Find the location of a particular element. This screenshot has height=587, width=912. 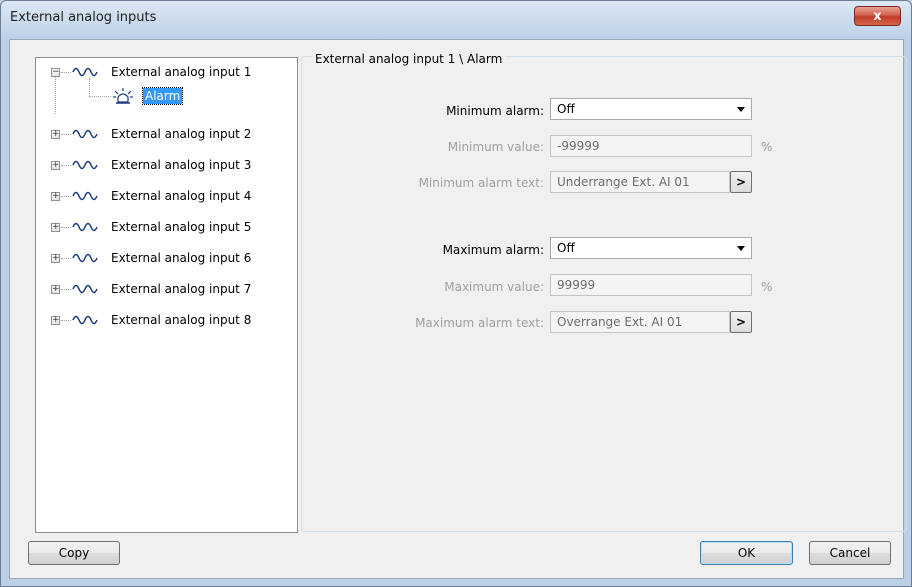

tree-item-input-6: External analog input 6 is located at coordinates (181, 258).